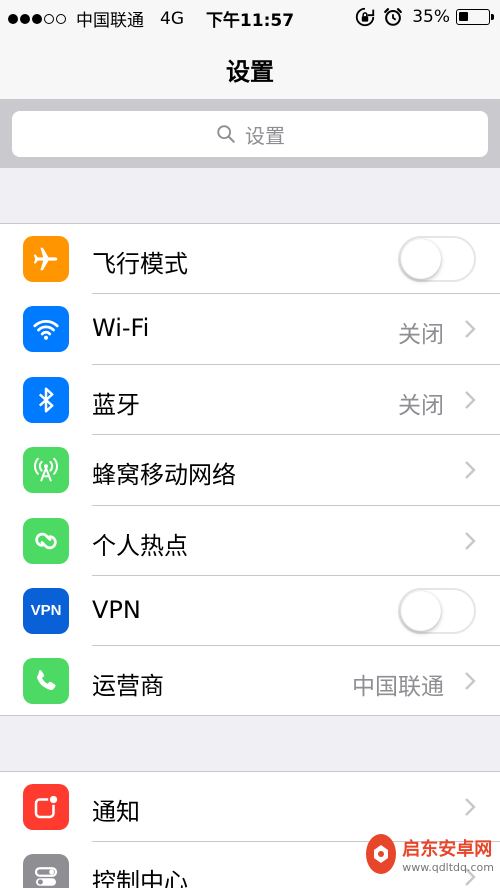 Image resolution: width=500 pixels, height=888 pixels. I want to click on vpn-icon-text: VPN, so click(46, 611).